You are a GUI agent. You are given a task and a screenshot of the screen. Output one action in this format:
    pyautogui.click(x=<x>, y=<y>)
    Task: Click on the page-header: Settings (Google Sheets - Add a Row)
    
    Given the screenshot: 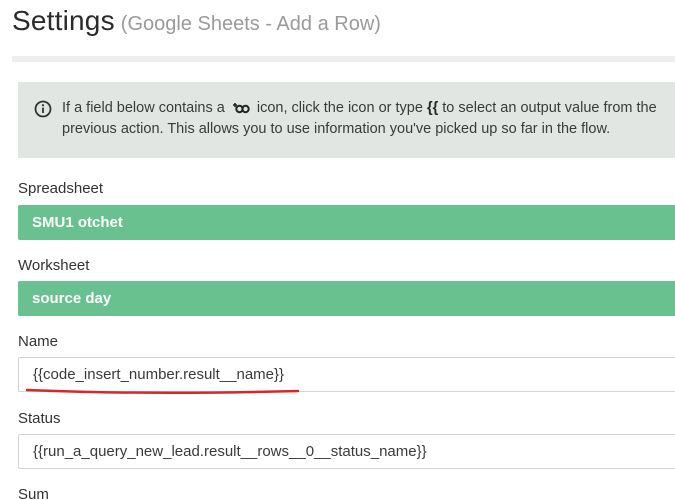 What is the action you would take?
    pyautogui.click(x=196, y=25)
    